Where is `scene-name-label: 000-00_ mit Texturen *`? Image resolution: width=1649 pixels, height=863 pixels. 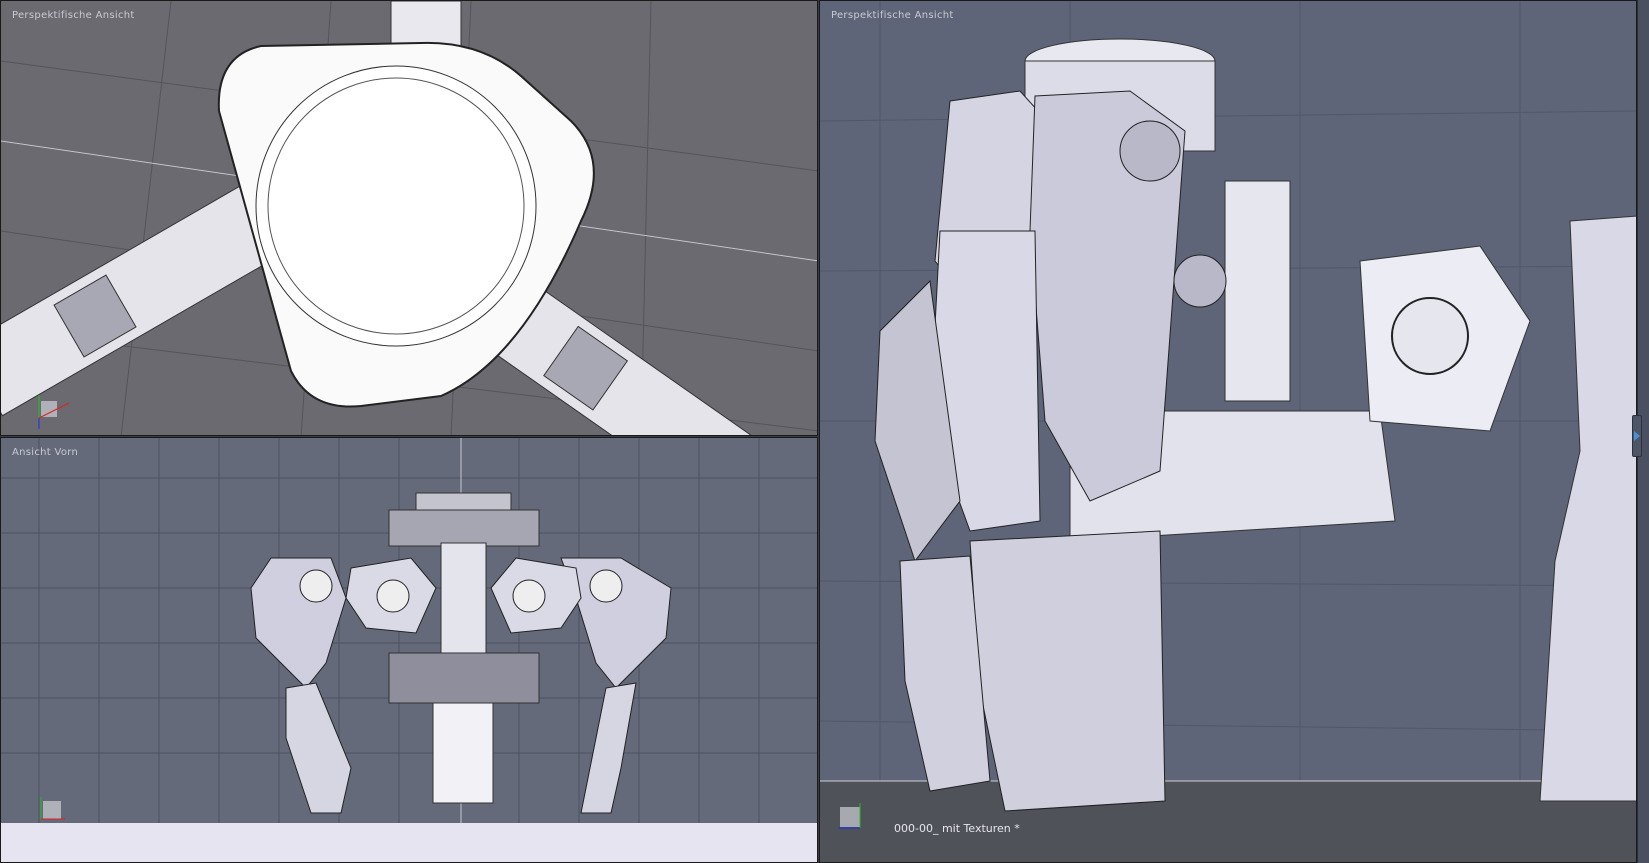
scene-name-label: 000-00_ mit Texturen * is located at coordinates (957, 828).